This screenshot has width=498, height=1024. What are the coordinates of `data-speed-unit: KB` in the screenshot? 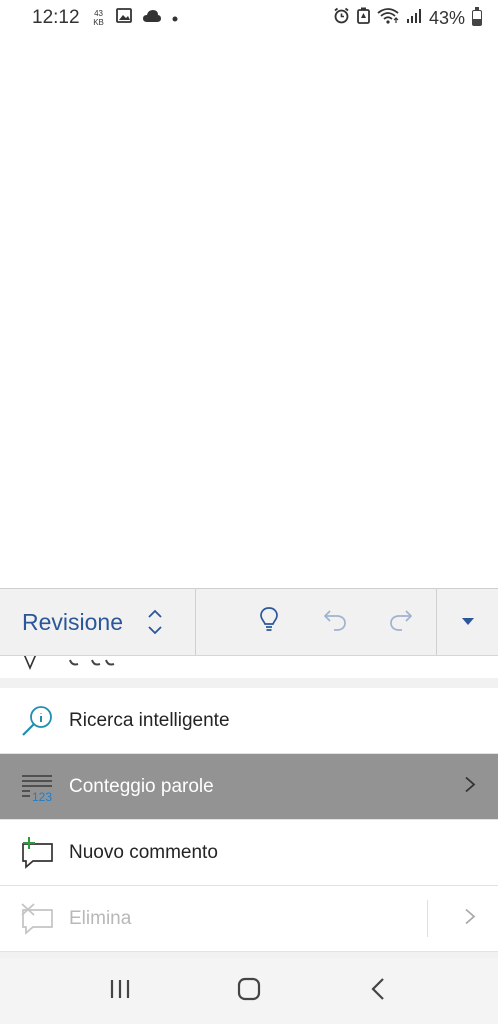 It's located at (98, 22).